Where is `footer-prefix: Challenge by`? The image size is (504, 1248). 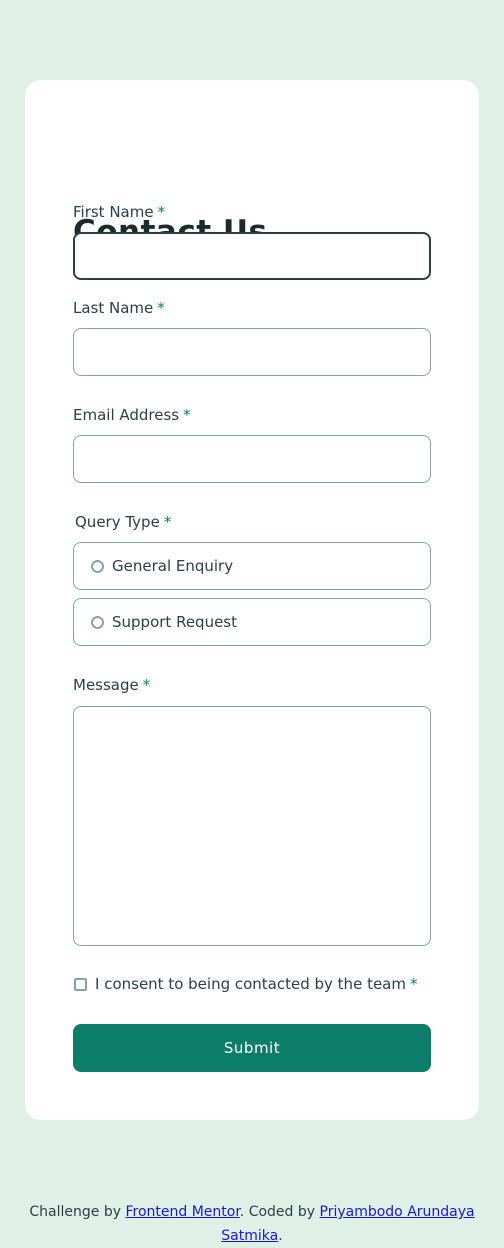
footer-prefix: Challenge by is located at coordinates (77, 1212).